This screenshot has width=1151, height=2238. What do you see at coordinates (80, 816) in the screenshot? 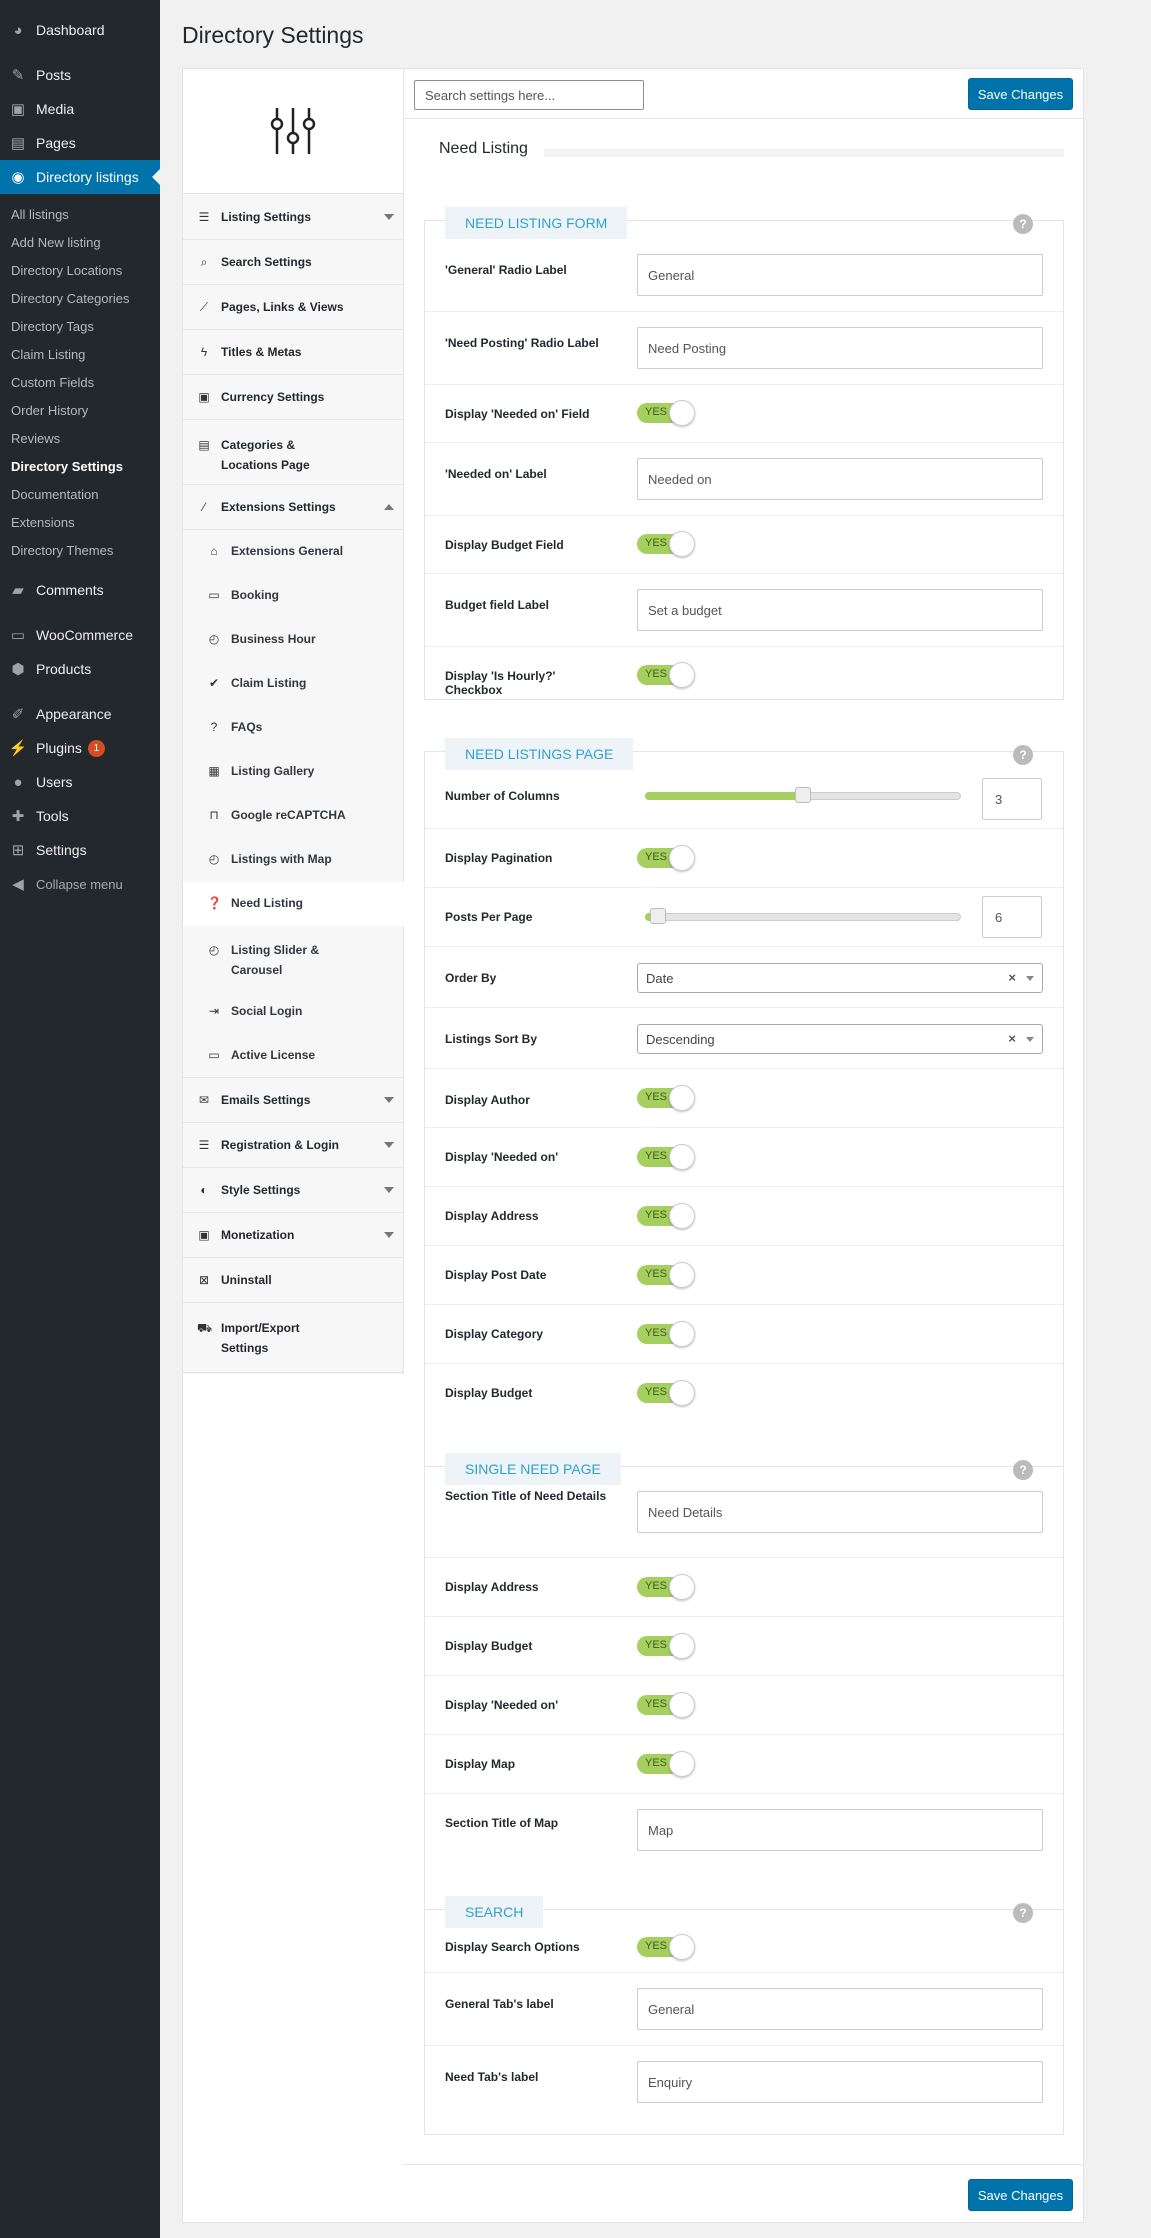
I see `menu-tools: ✚ Tools` at bounding box center [80, 816].